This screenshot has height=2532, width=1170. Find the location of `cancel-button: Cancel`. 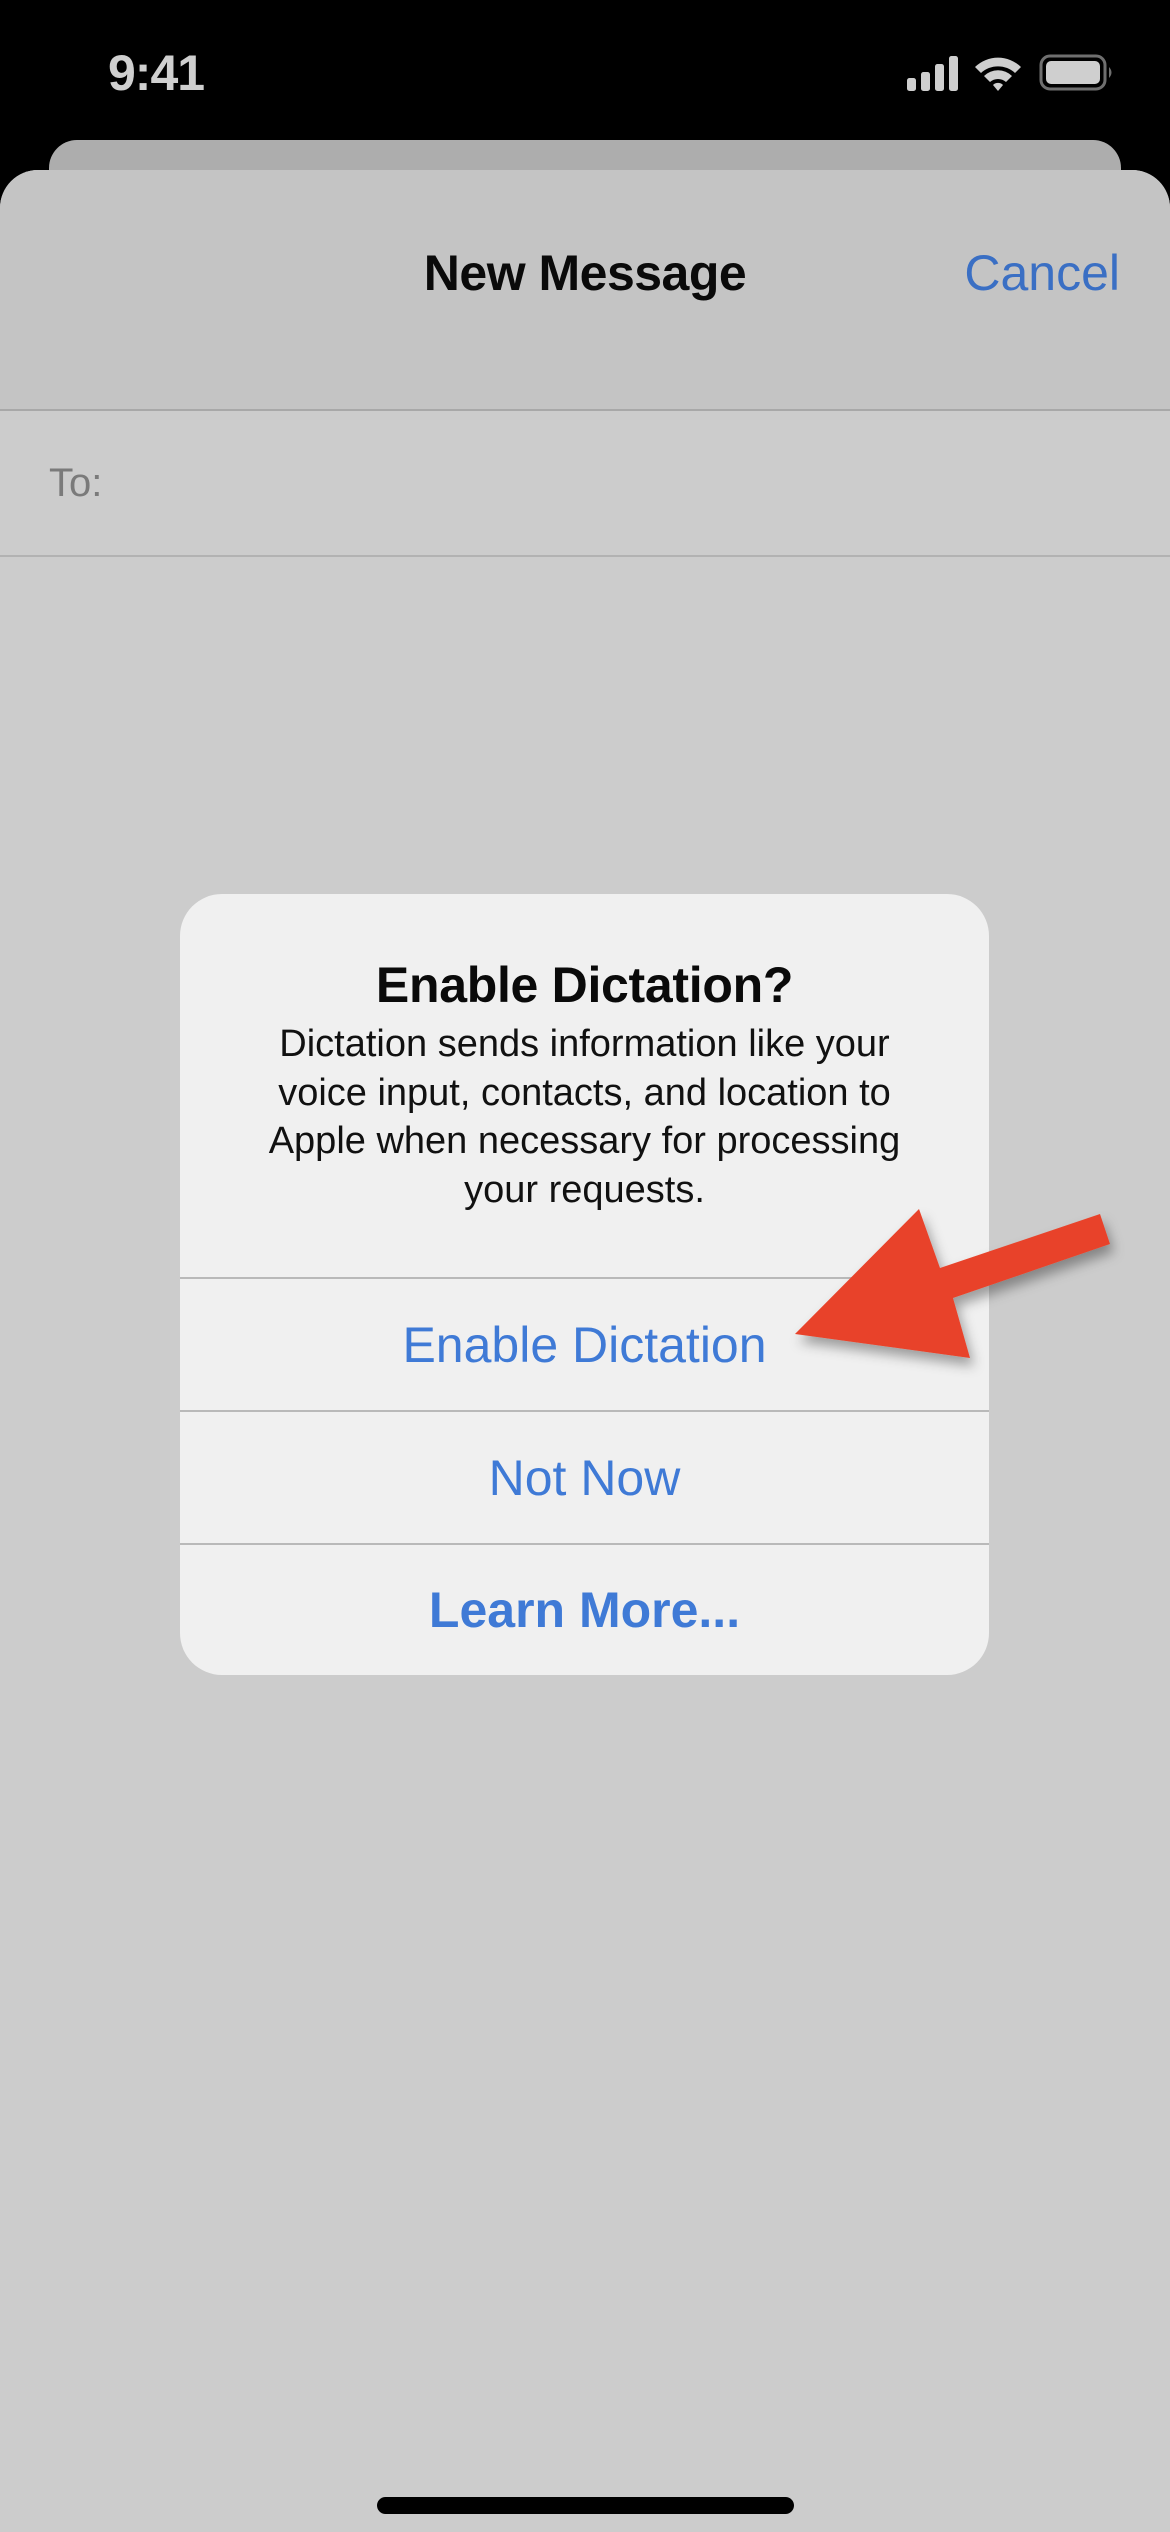

cancel-button: Cancel is located at coordinates (1042, 273).